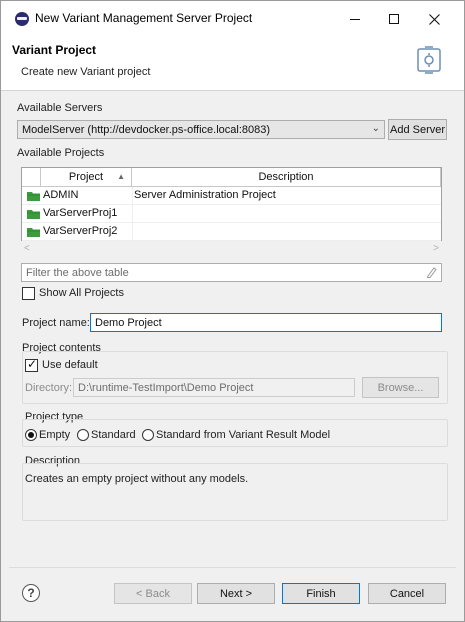 Image resolution: width=465 pixels, height=622 pixels. What do you see at coordinates (81, 293) in the screenshot?
I see `show-all-projects-label: Show All Projects` at bounding box center [81, 293].